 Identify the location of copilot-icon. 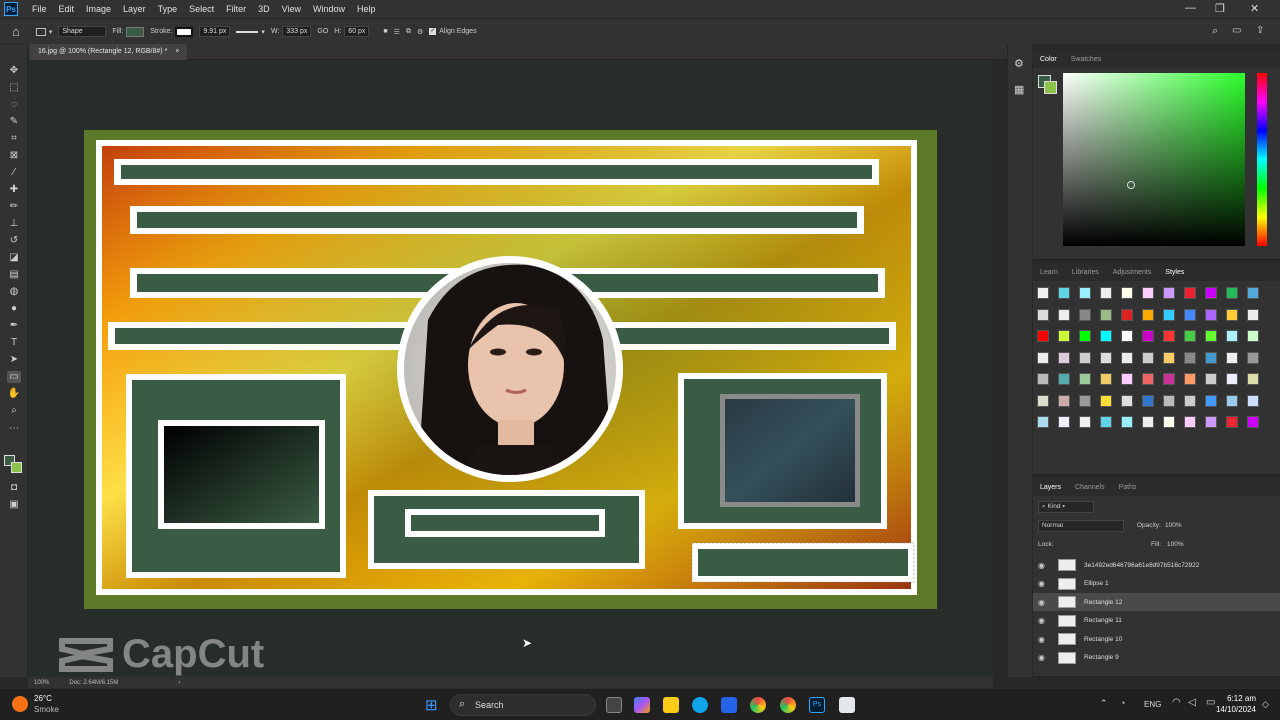
(642, 705).